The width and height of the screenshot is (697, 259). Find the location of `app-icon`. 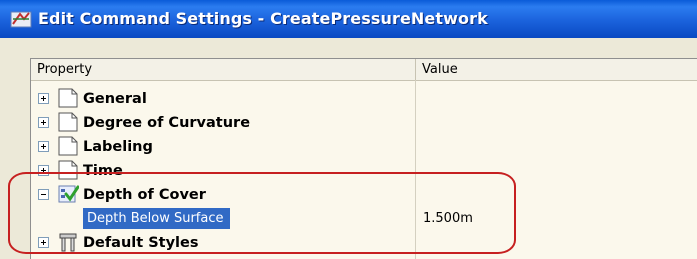

app-icon is located at coordinates (21, 19).